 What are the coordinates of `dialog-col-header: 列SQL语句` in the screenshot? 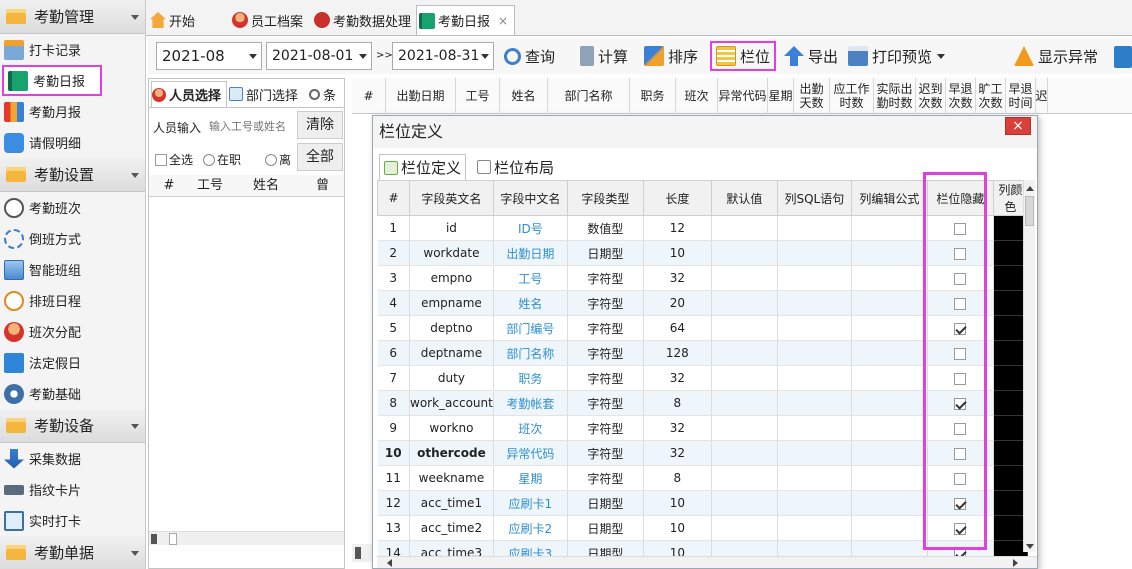 It's located at (814, 198).